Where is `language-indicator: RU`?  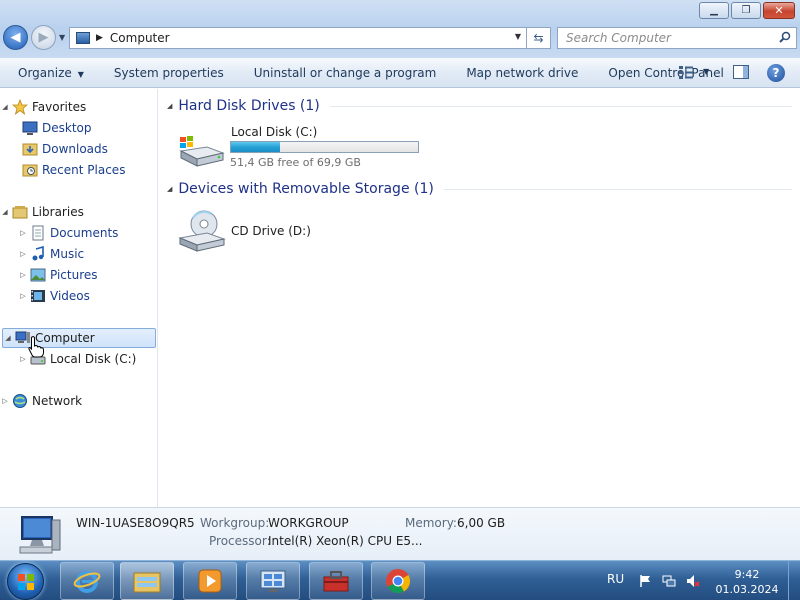 language-indicator: RU is located at coordinates (615, 579).